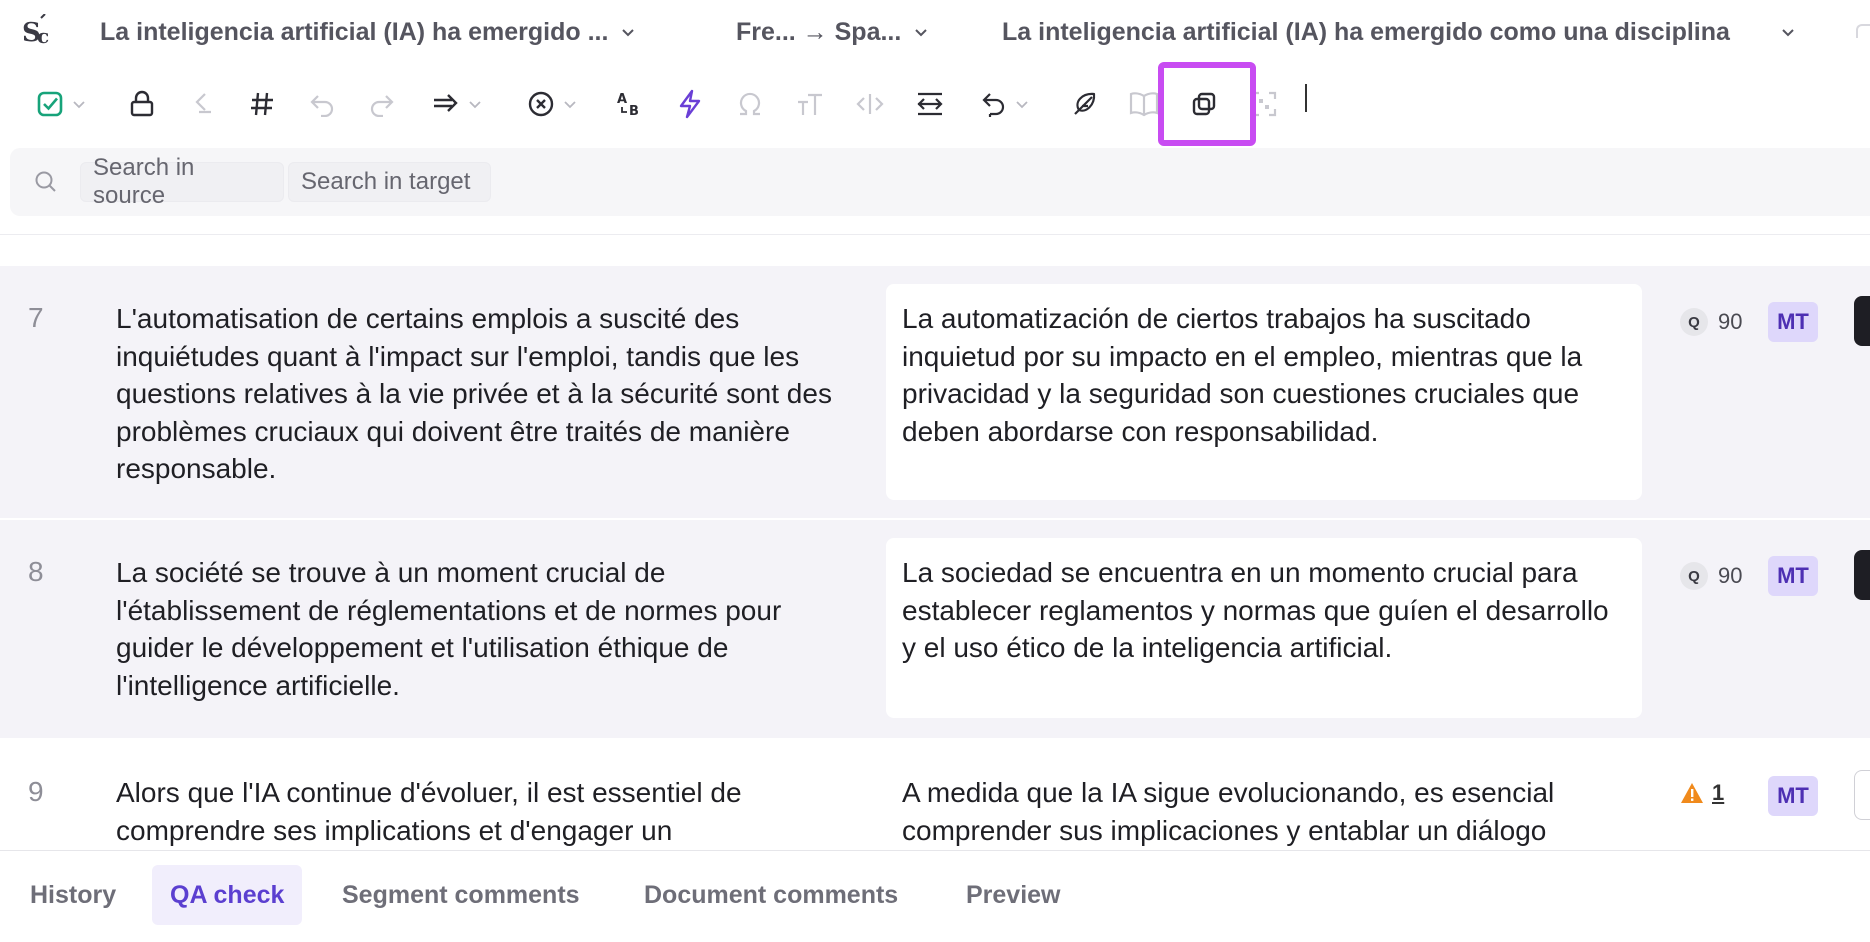 Image resolution: width=1870 pixels, height=942 pixels. Describe the element at coordinates (993, 105) in the screenshot. I see `revert-icon` at that location.